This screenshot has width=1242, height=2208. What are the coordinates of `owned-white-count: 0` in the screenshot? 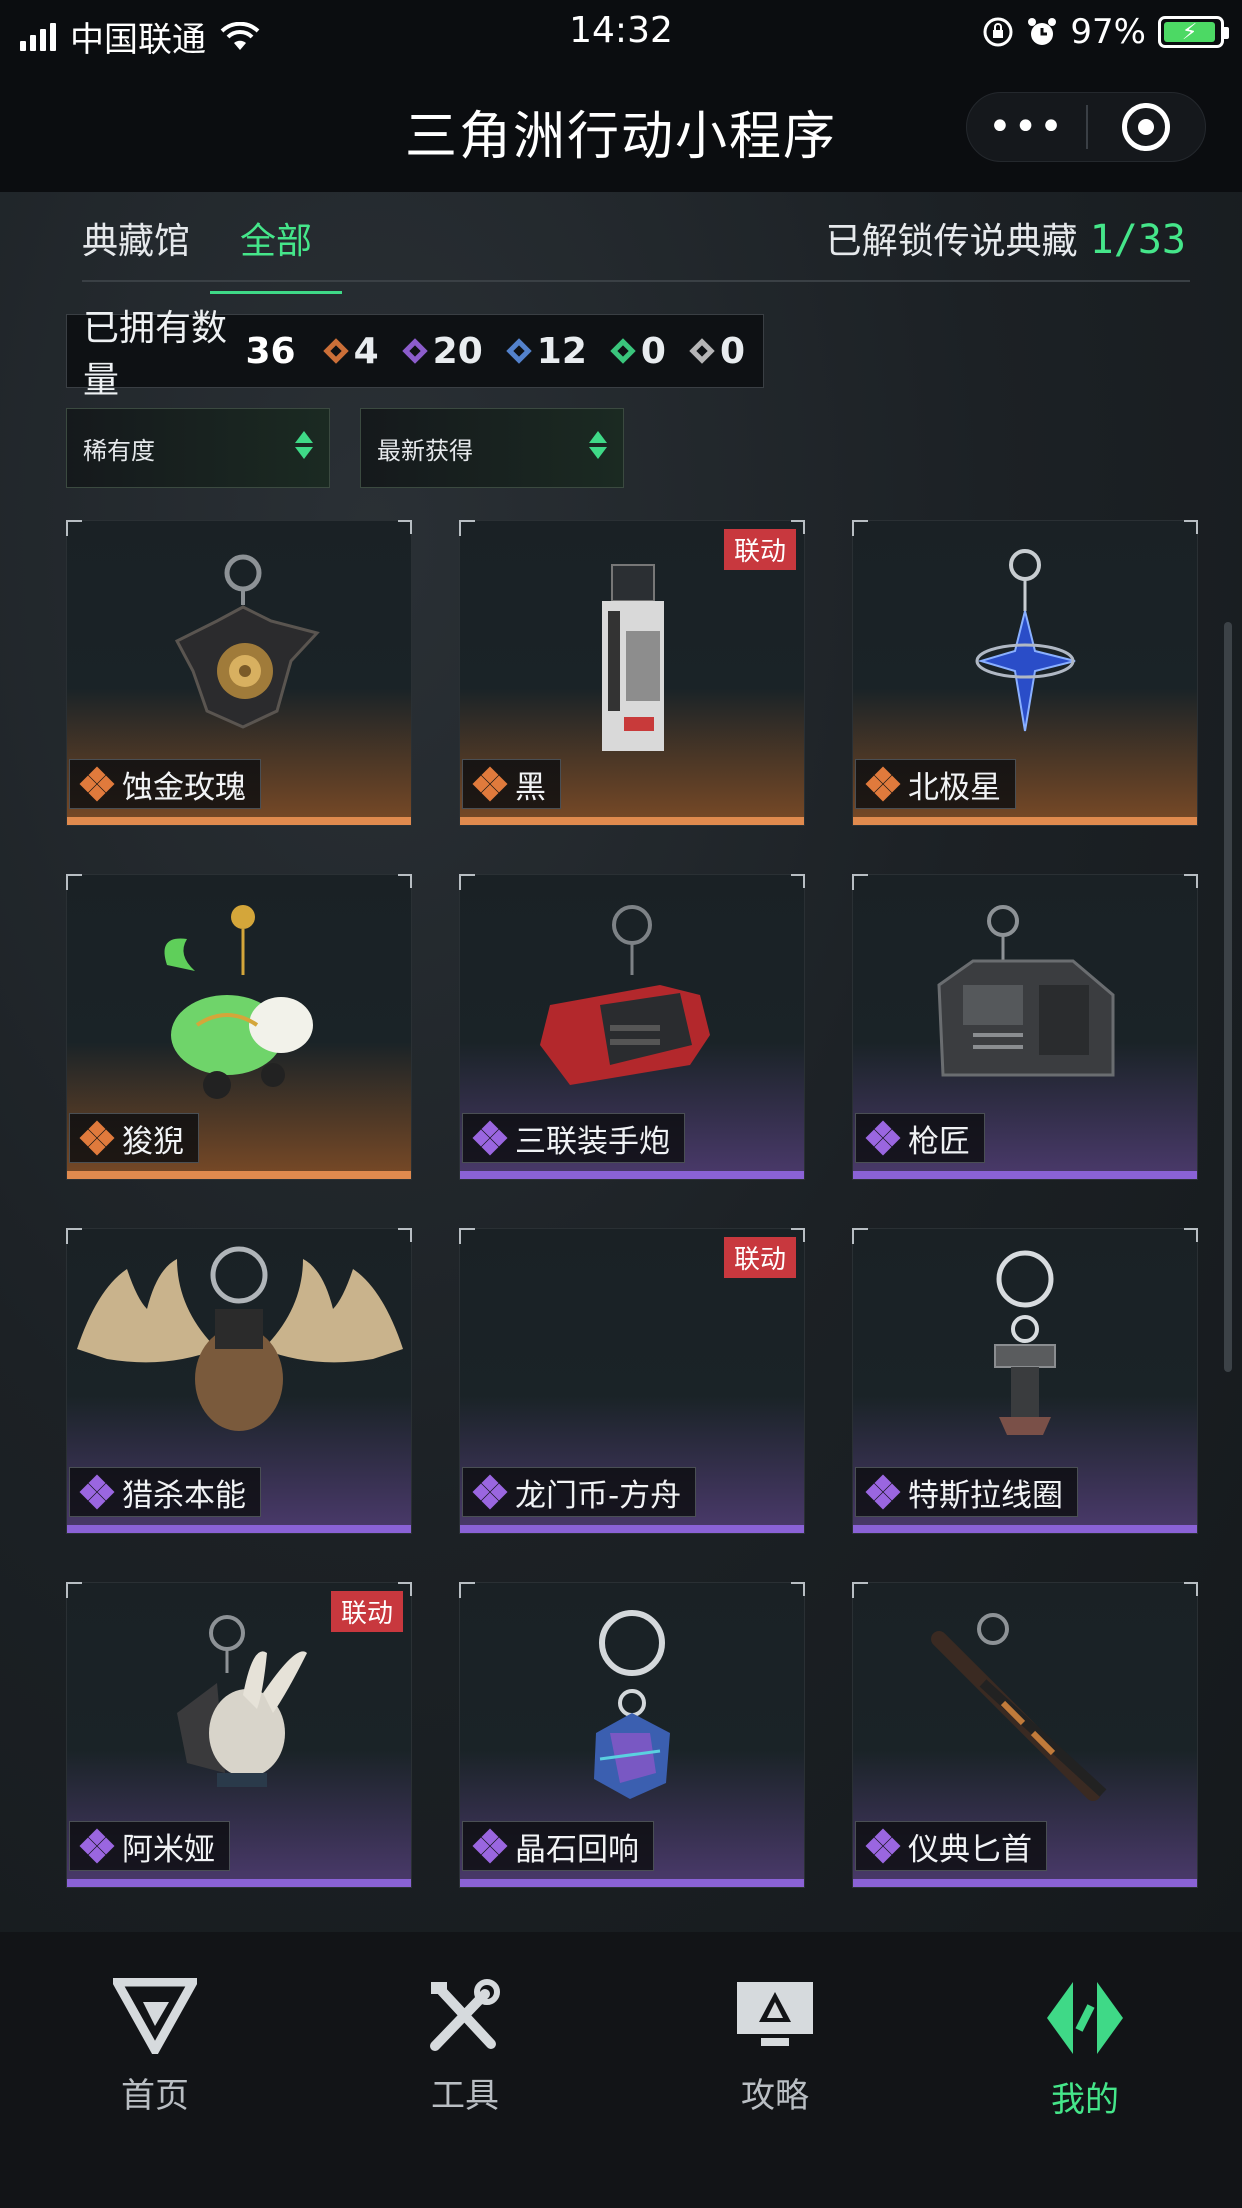 It's located at (732, 351).